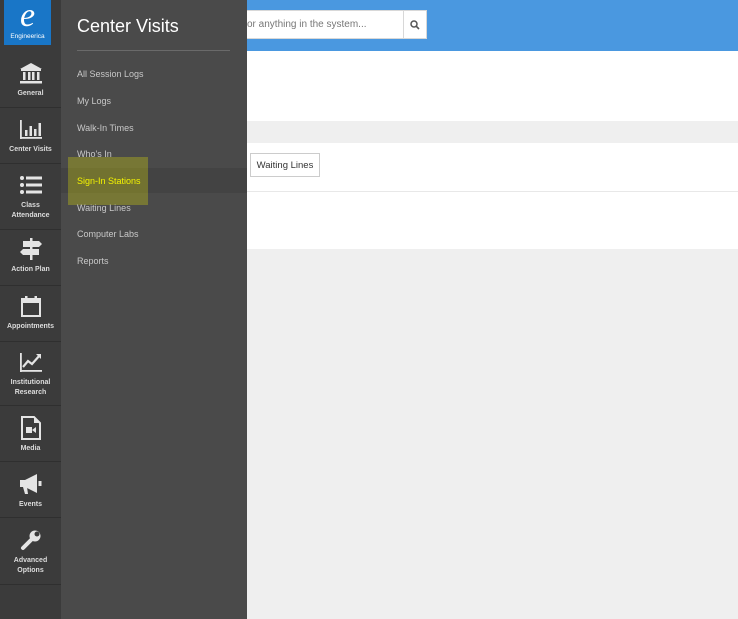 The width and height of the screenshot is (738, 619). Describe the element at coordinates (30, 565) in the screenshot. I see `rail-label: Advanced Options` at that location.